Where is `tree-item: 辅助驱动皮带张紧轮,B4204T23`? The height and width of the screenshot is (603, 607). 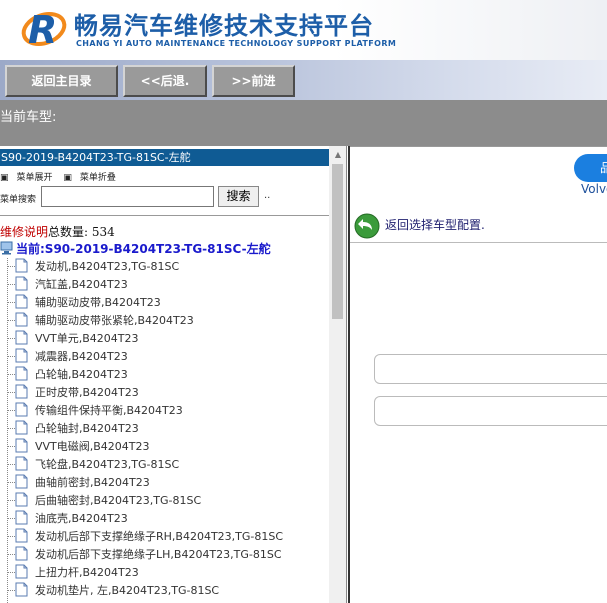 tree-item: 辅助驱动皮带张紧轮,B4204T23 is located at coordinates (164, 320).